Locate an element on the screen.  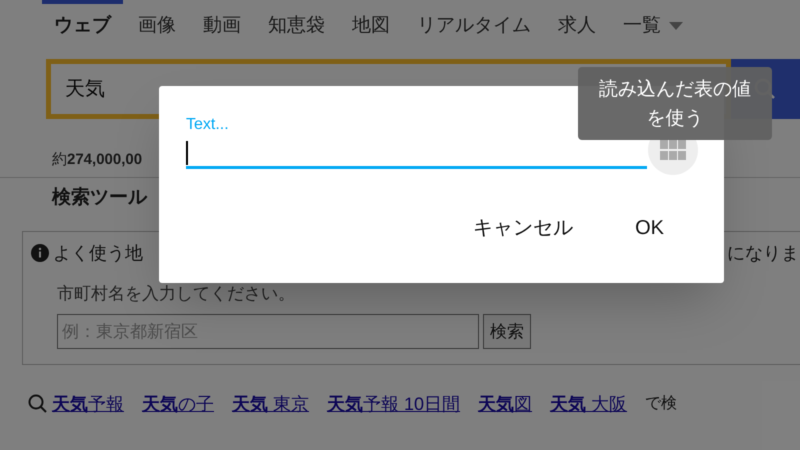
suffix-text: で検 is located at coordinates (661, 404).